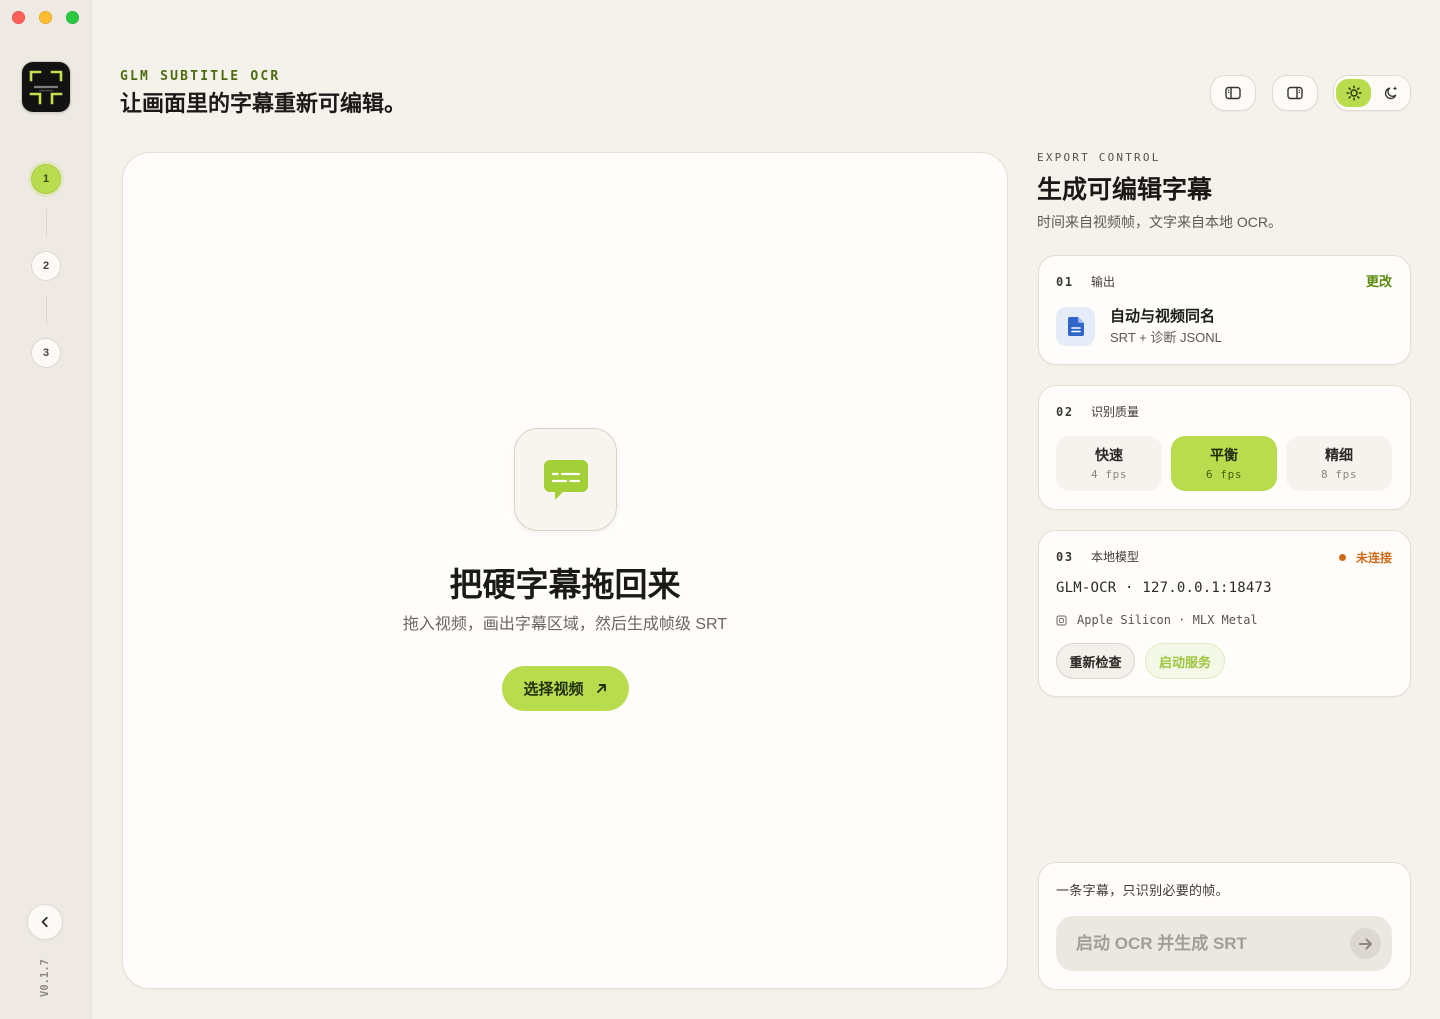  I want to click on recheck-button: 重新检查, so click(1095, 661).